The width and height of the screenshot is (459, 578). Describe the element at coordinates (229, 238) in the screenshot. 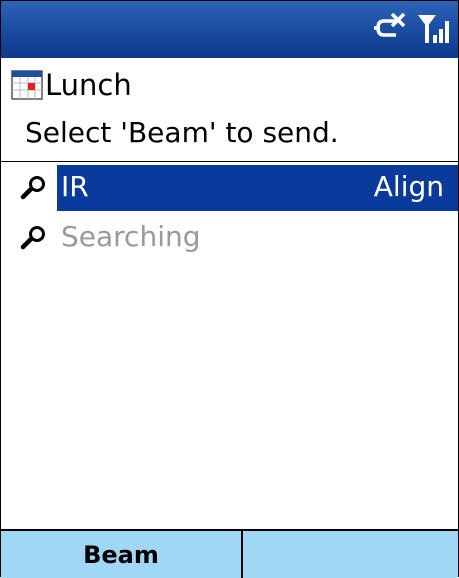

I see `device-item-searching: Searching` at that location.